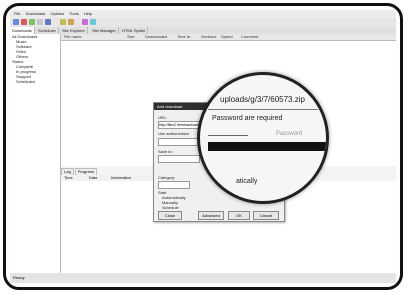 Image resolution: width=408 pixels, height=294 pixels. What do you see at coordinates (16, 22) in the screenshot?
I see `add-icon` at bounding box center [16, 22].